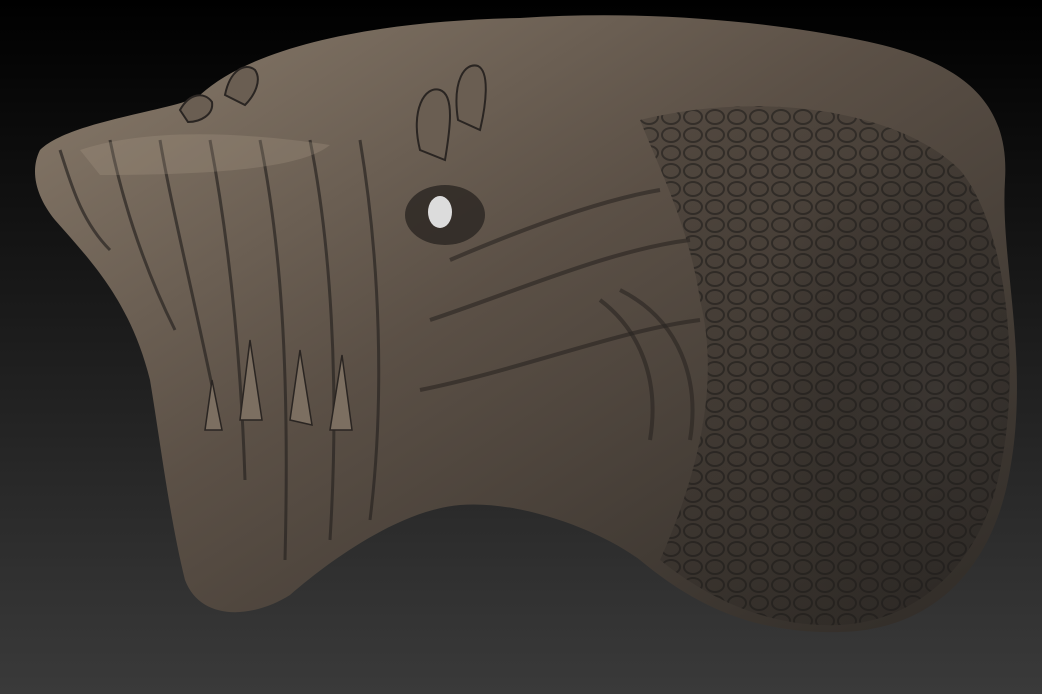 The image size is (1042, 694). What do you see at coordinates (440, 212) in the screenshot?
I see `creature-eye` at bounding box center [440, 212].